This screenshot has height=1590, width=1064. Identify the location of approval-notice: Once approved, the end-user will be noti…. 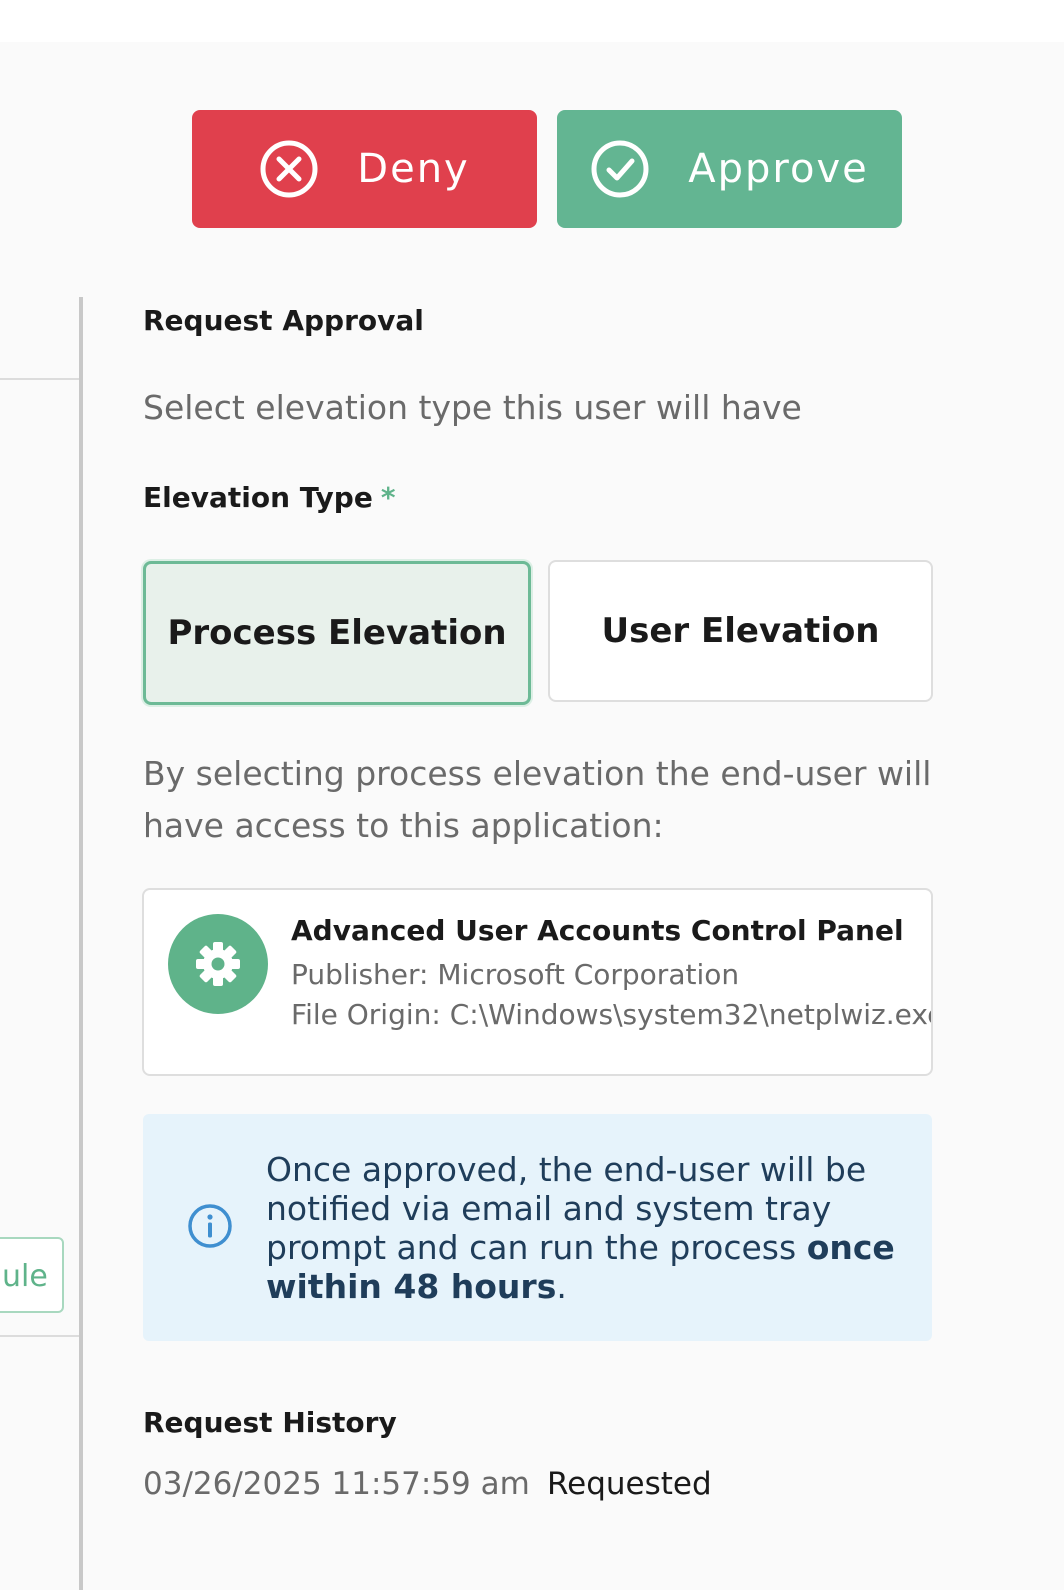
(537, 1227).